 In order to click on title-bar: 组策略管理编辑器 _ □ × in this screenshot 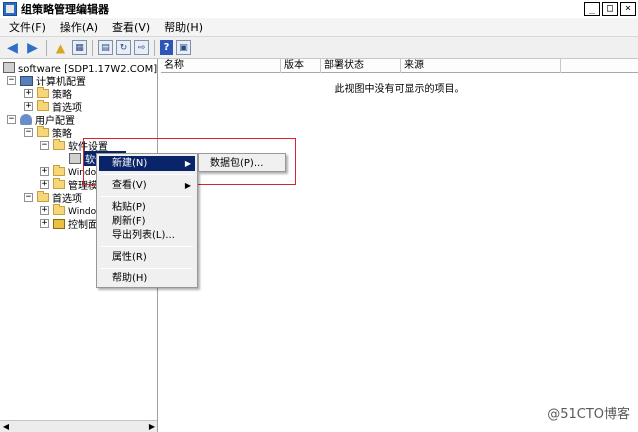, I will do `click(319, 9)`.